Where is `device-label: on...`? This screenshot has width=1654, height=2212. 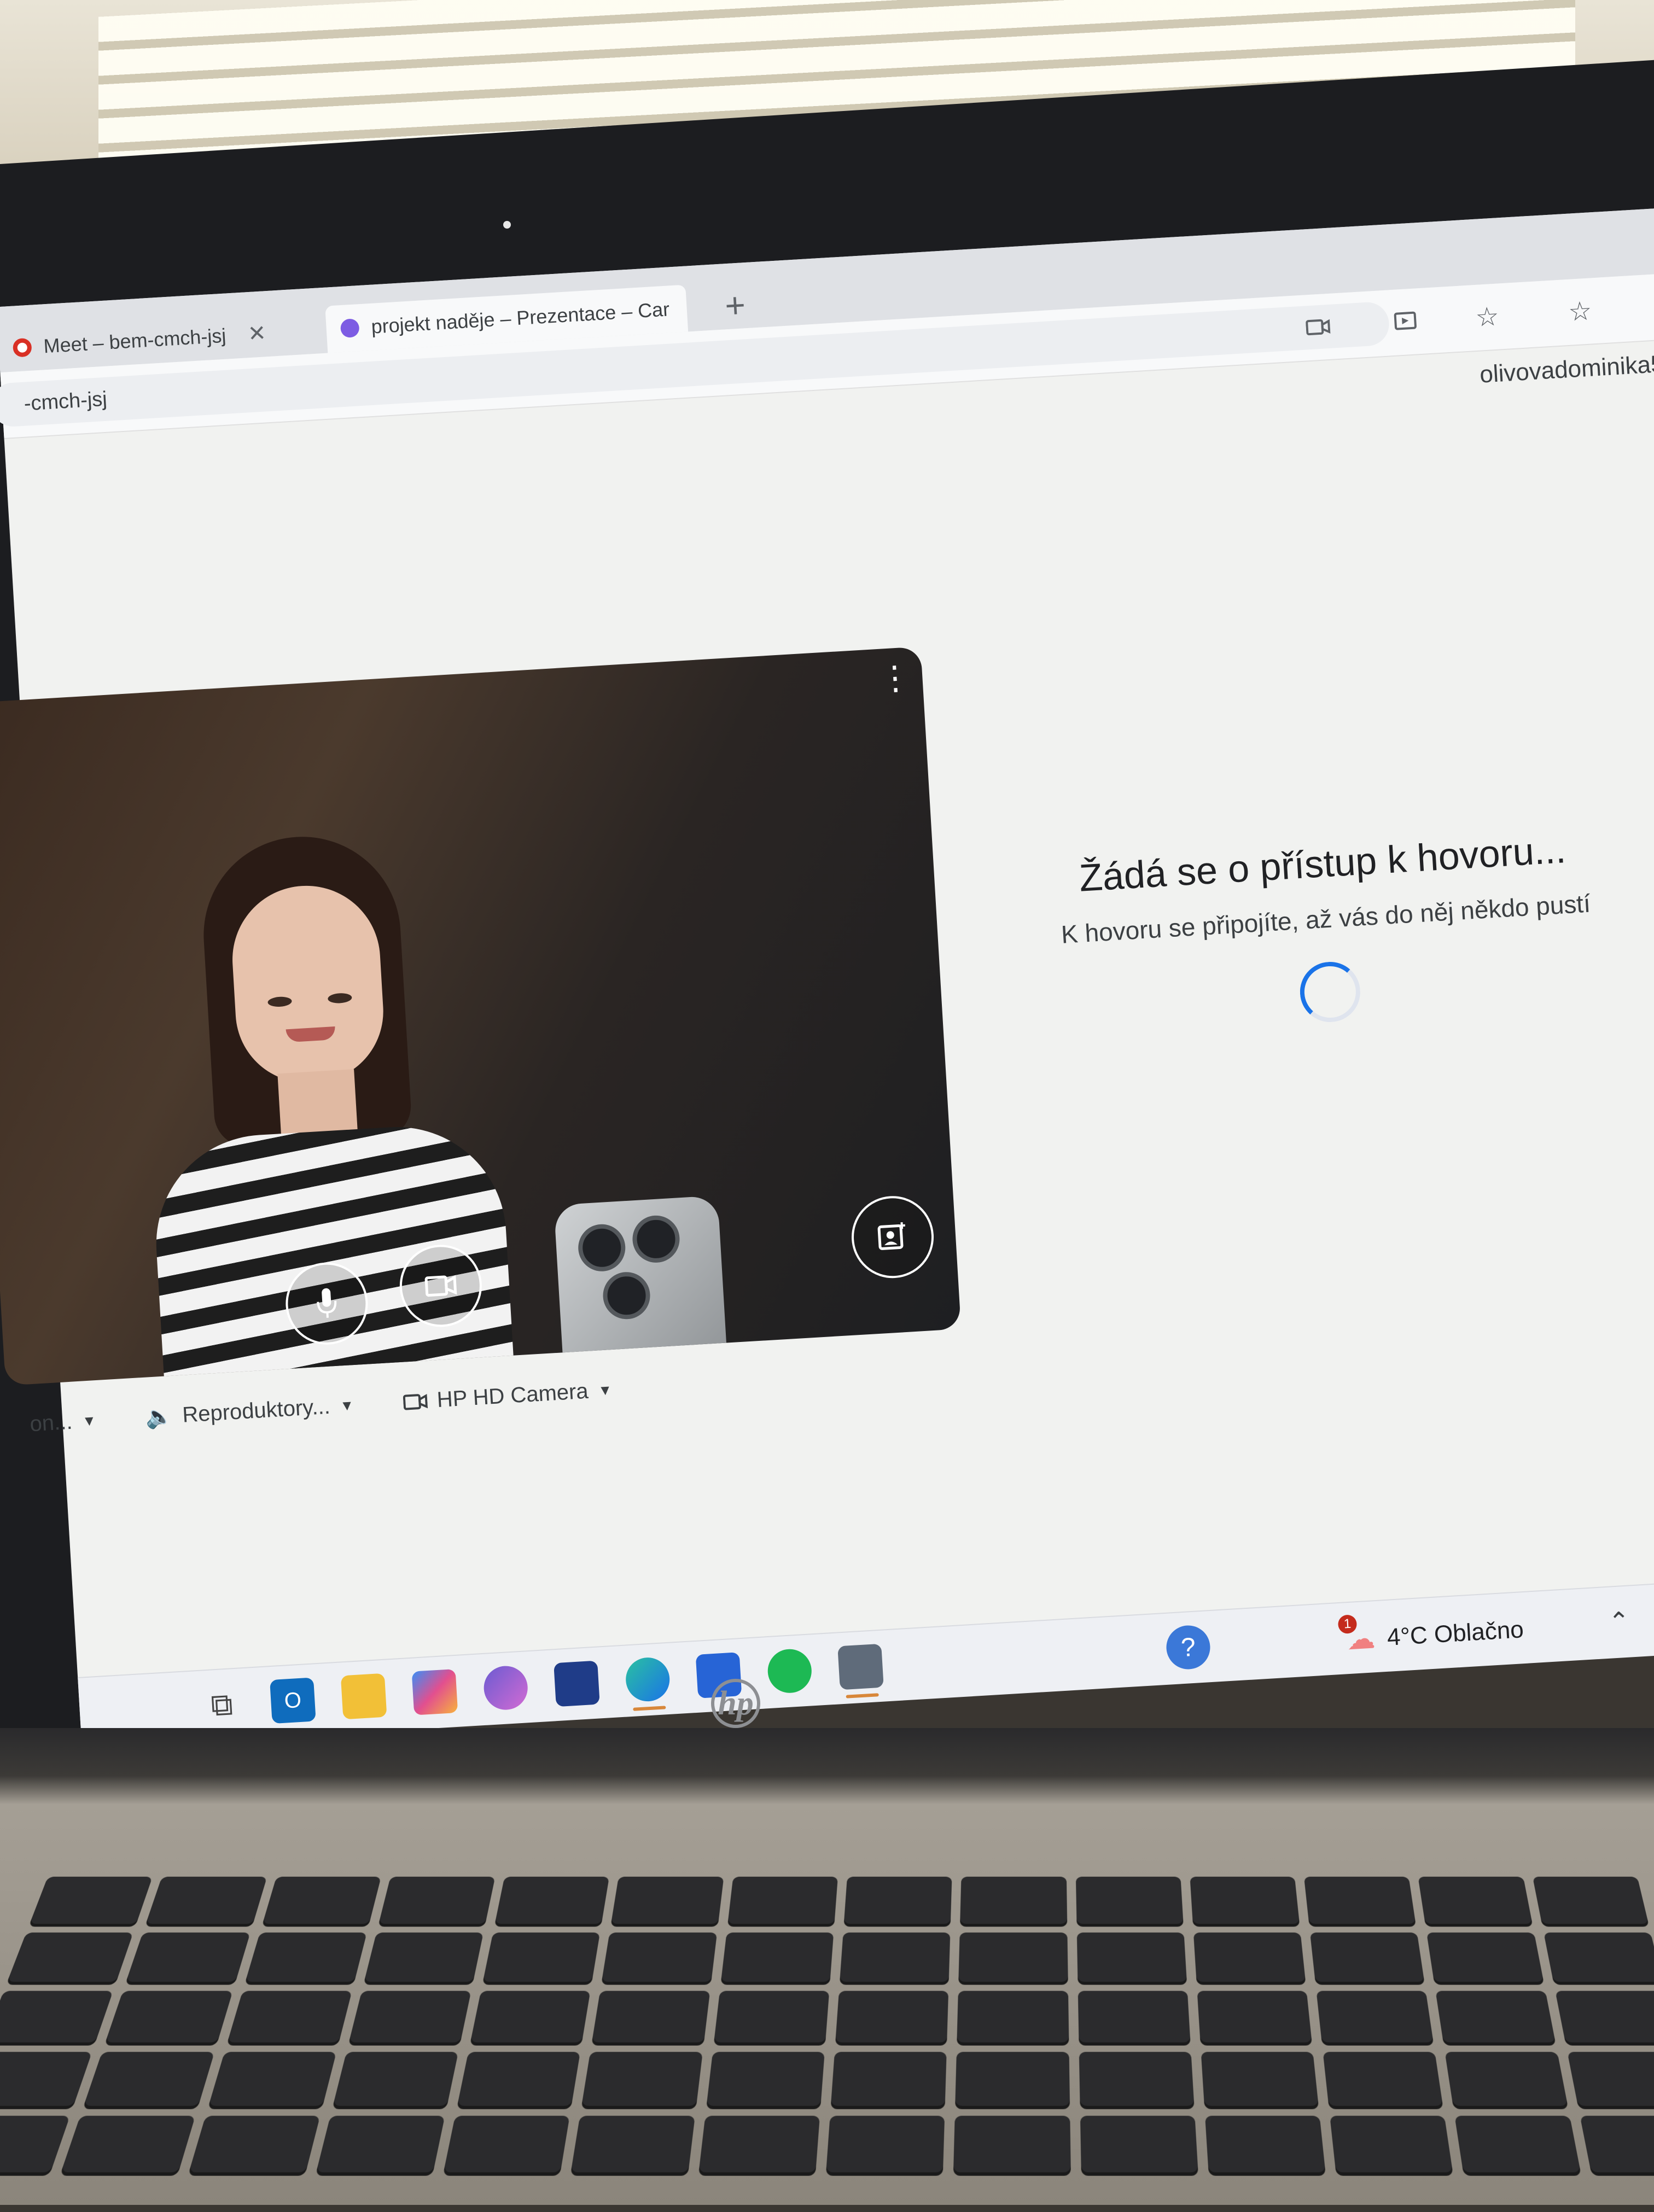 device-label: on... is located at coordinates (51, 1423).